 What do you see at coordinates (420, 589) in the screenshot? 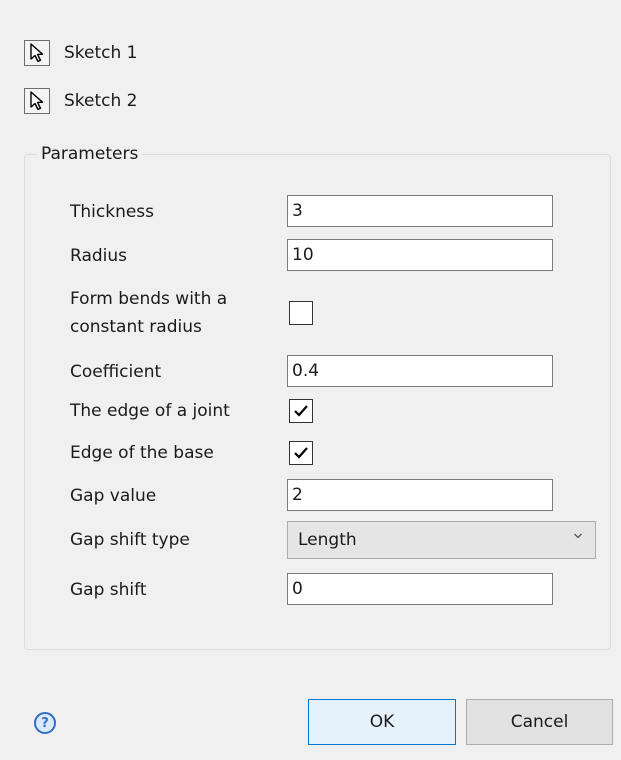
I see `gap-shift-input` at bounding box center [420, 589].